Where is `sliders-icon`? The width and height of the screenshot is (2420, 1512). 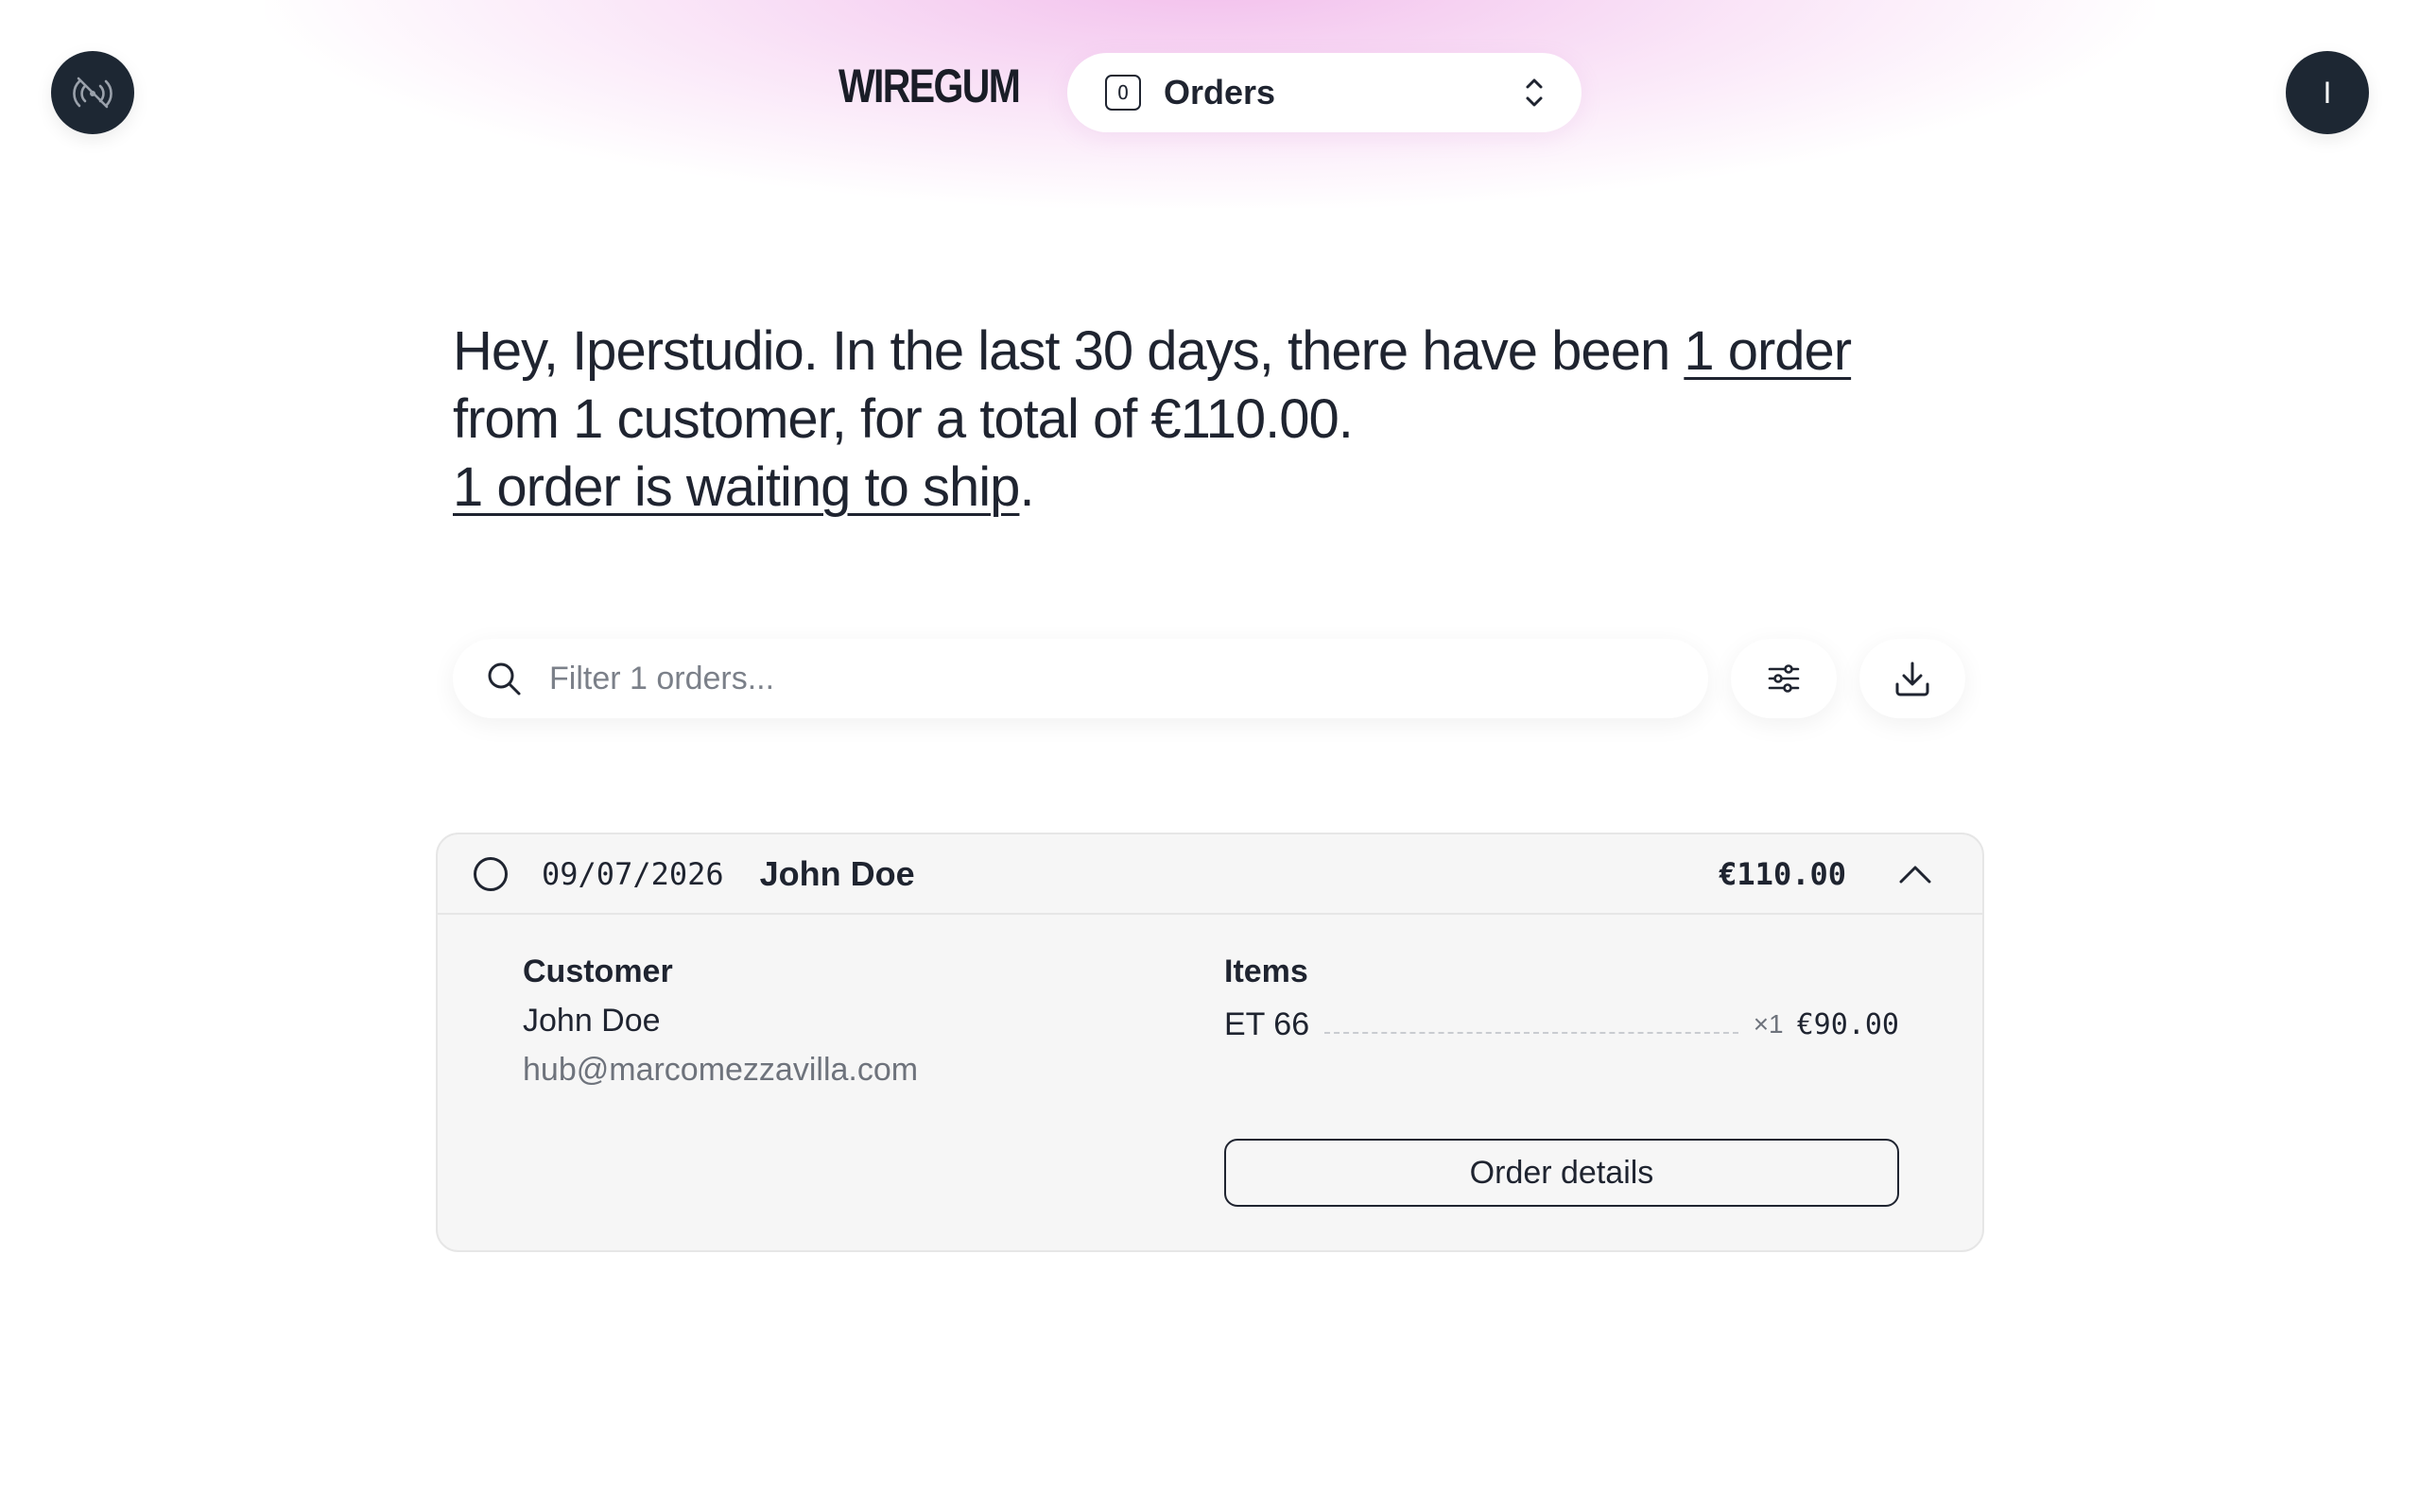 sliders-icon is located at coordinates (1784, 678).